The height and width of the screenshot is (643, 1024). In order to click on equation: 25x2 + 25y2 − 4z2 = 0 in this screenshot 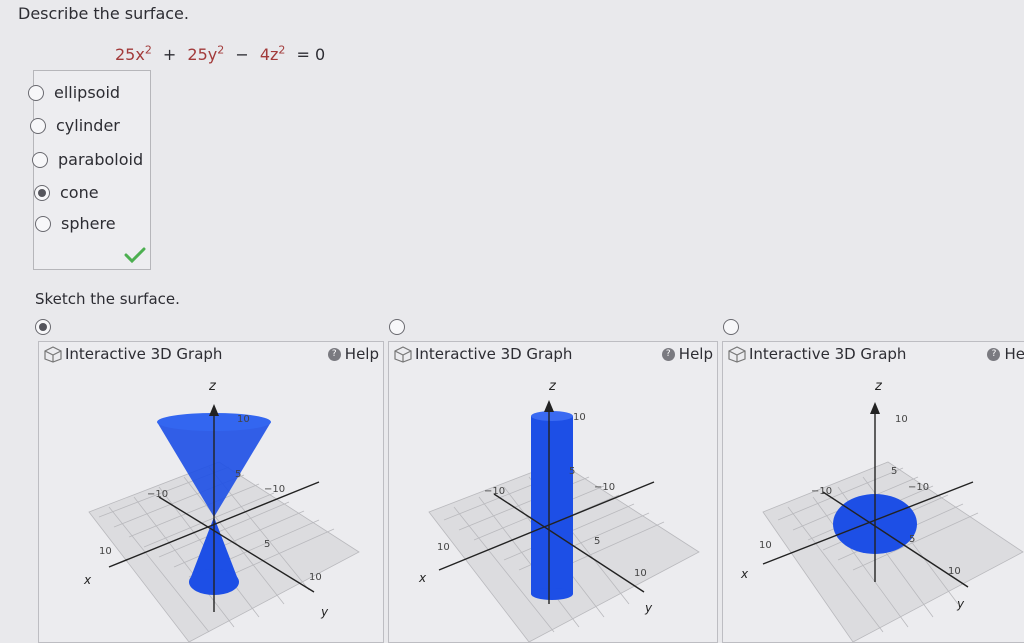, I will do `click(223, 54)`.